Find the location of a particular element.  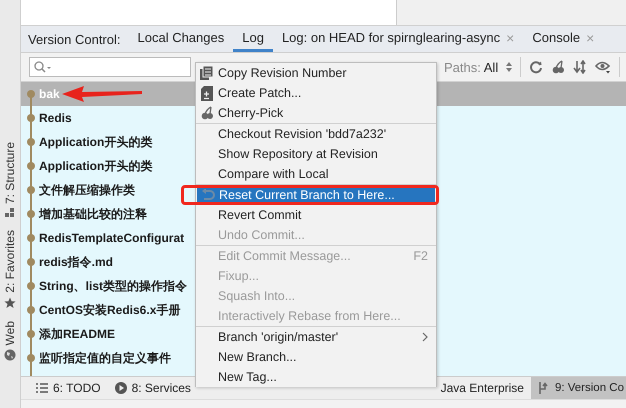

search-icon is located at coordinates (43, 67).